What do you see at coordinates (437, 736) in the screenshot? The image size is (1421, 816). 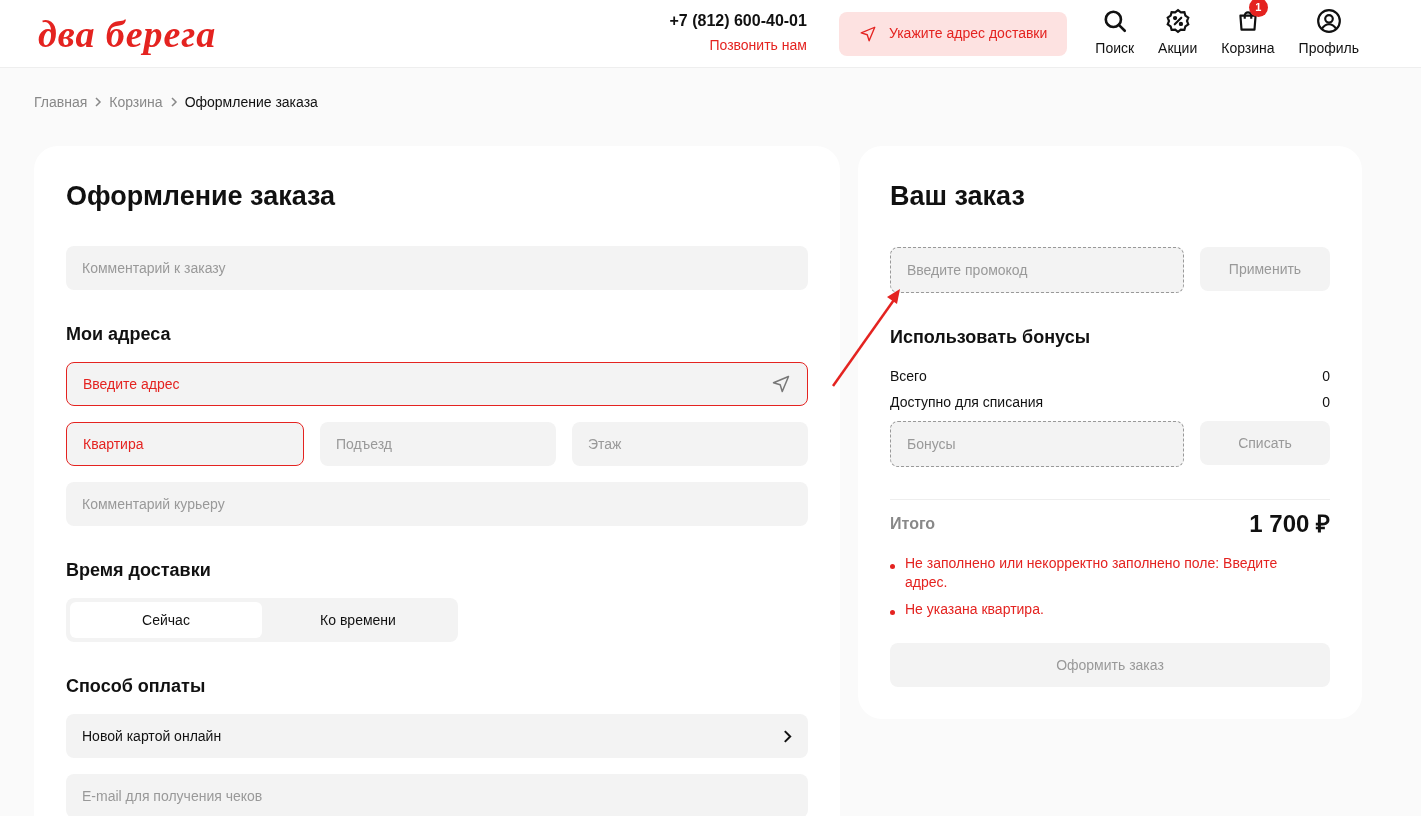 I see `payment-method-select: Новой картой онлайн` at bounding box center [437, 736].